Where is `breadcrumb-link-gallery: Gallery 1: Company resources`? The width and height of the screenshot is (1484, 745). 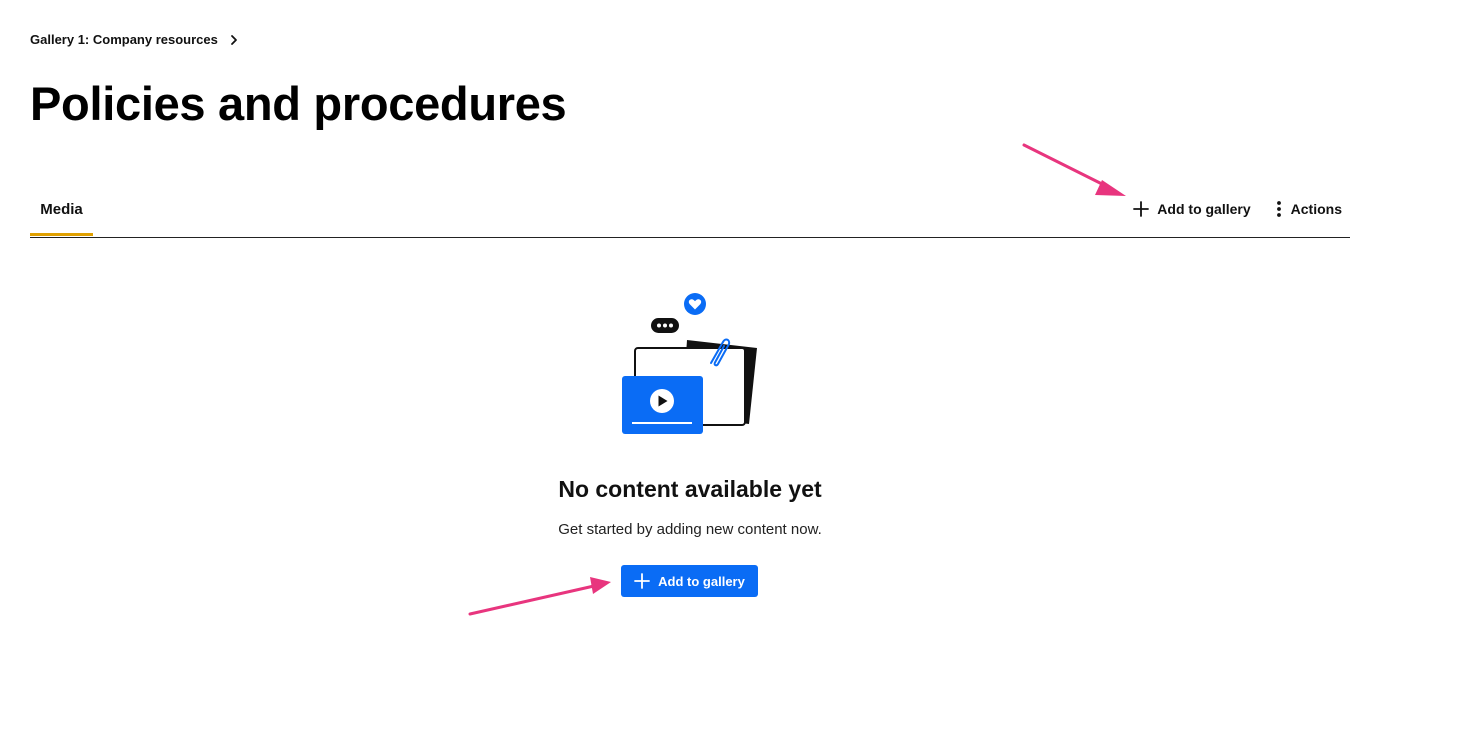
breadcrumb-link-gallery: Gallery 1: Company resources is located at coordinates (124, 39).